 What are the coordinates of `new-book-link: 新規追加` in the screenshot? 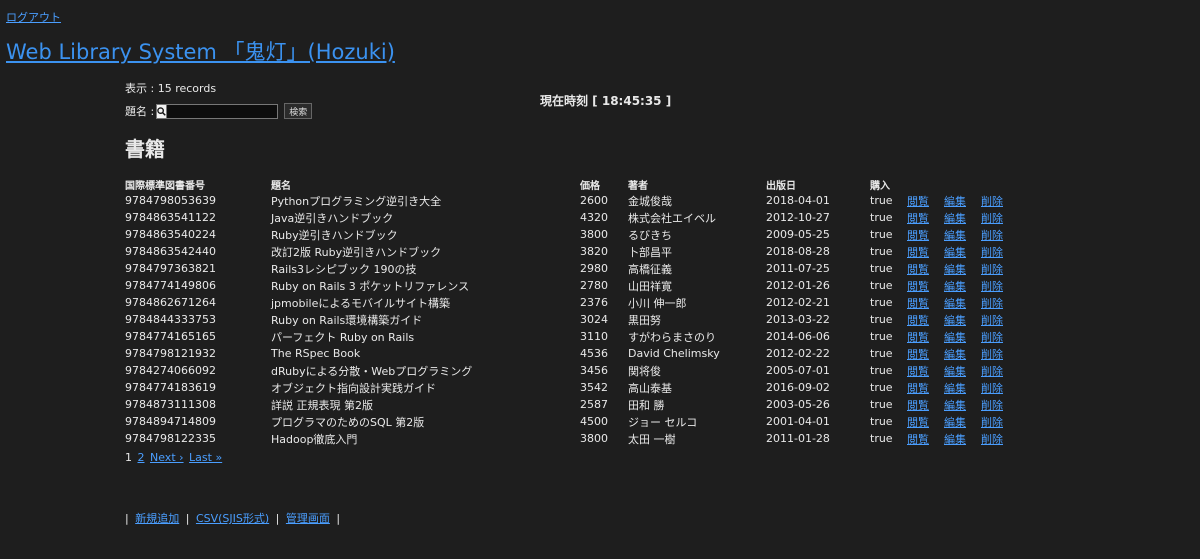 It's located at (157, 518).